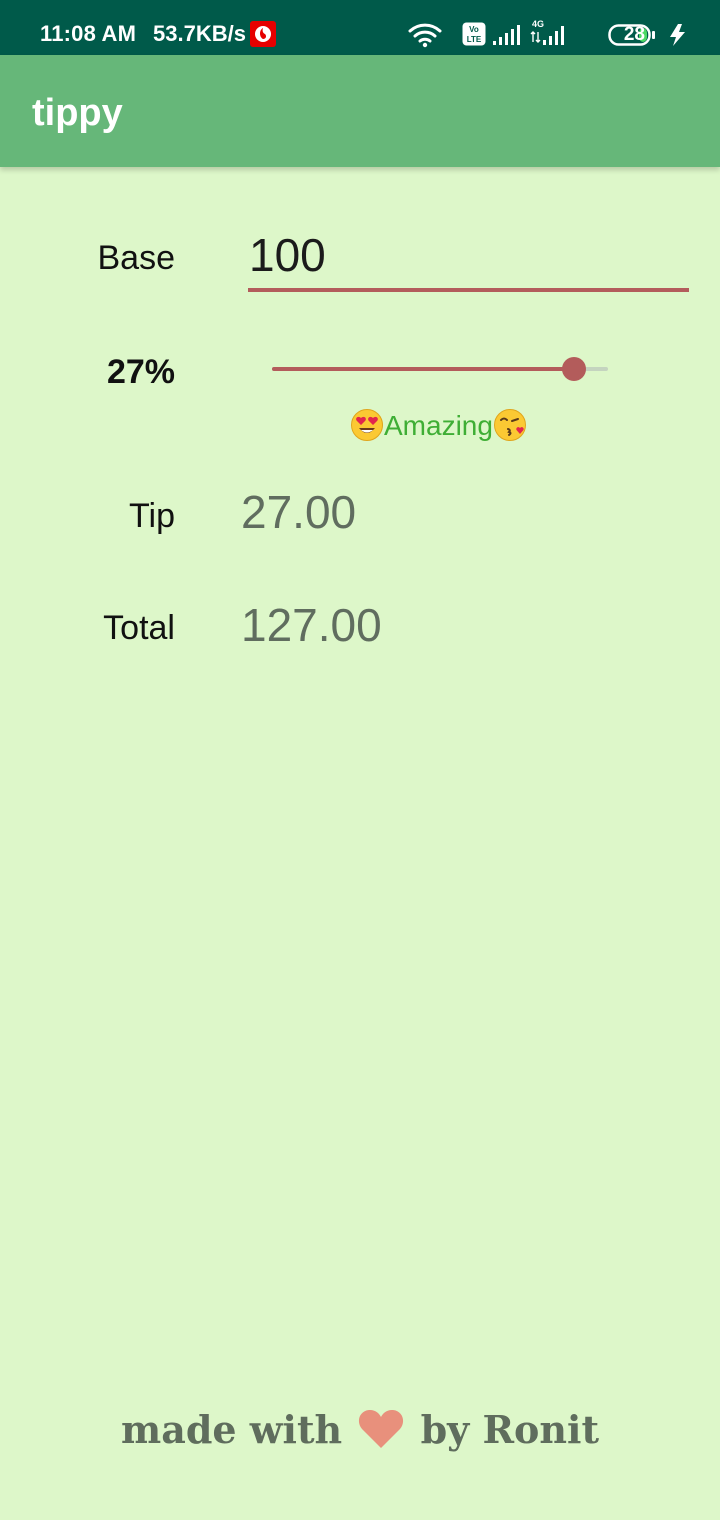 The height and width of the screenshot is (1520, 720). Describe the element at coordinates (509, 425) in the screenshot. I see `kissing-heart-emoji-icon` at that location.